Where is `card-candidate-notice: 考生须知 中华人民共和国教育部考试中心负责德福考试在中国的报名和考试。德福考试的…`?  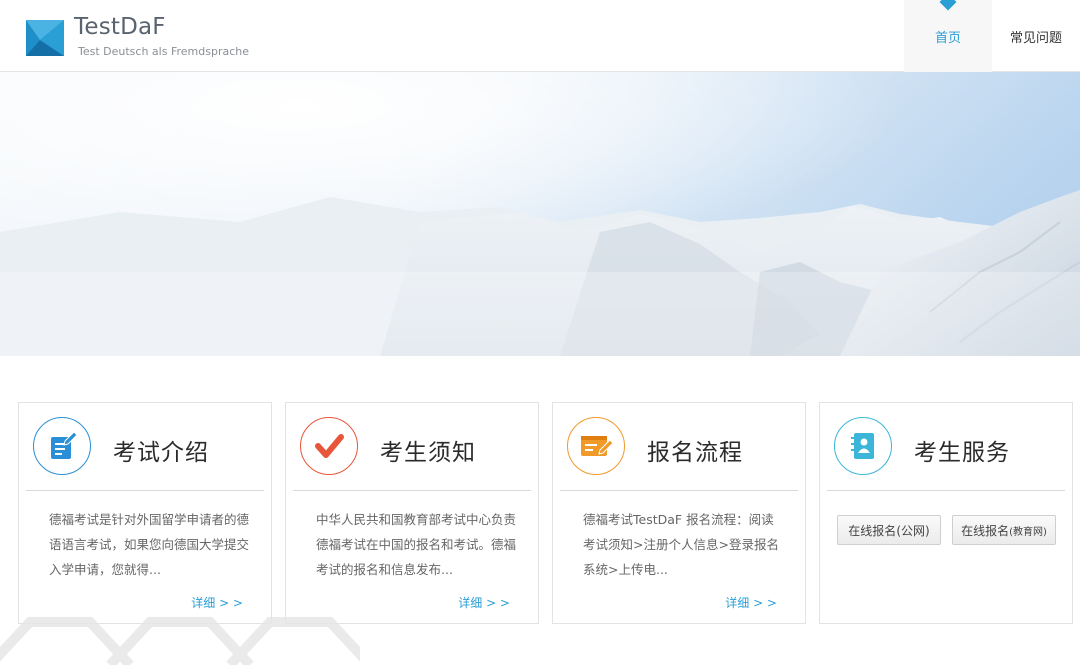 card-candidate-notice: 考生须知 中华人民共和国教育部考试中心负责德福考试在中国的报名和考试。德福考试的… is located at coordinates (412, 513).